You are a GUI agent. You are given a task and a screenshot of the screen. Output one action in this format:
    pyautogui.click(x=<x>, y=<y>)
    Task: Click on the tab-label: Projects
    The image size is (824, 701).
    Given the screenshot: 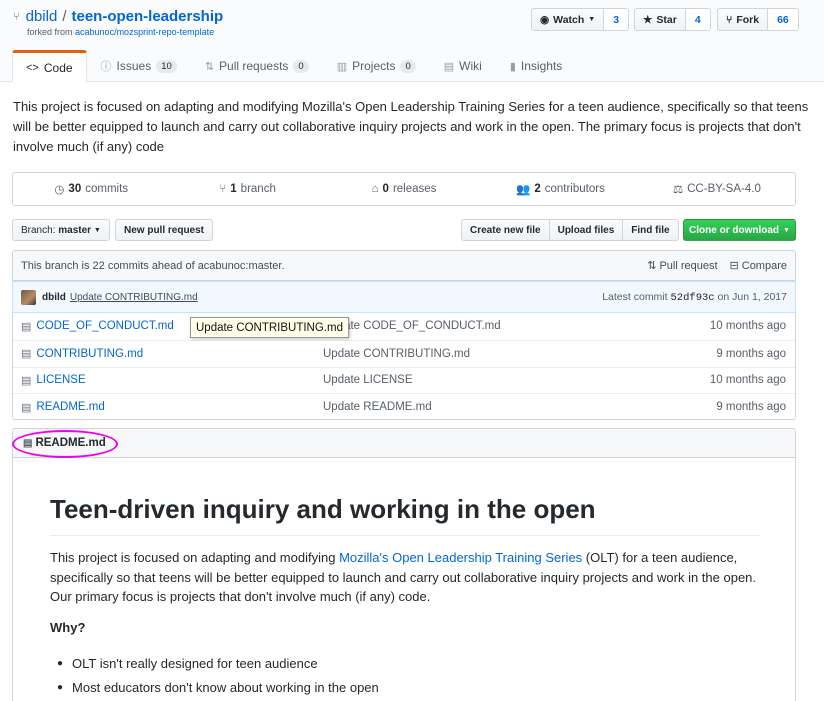 What is the action you would take?
    pyautogui.click(x=374, y=66)
    